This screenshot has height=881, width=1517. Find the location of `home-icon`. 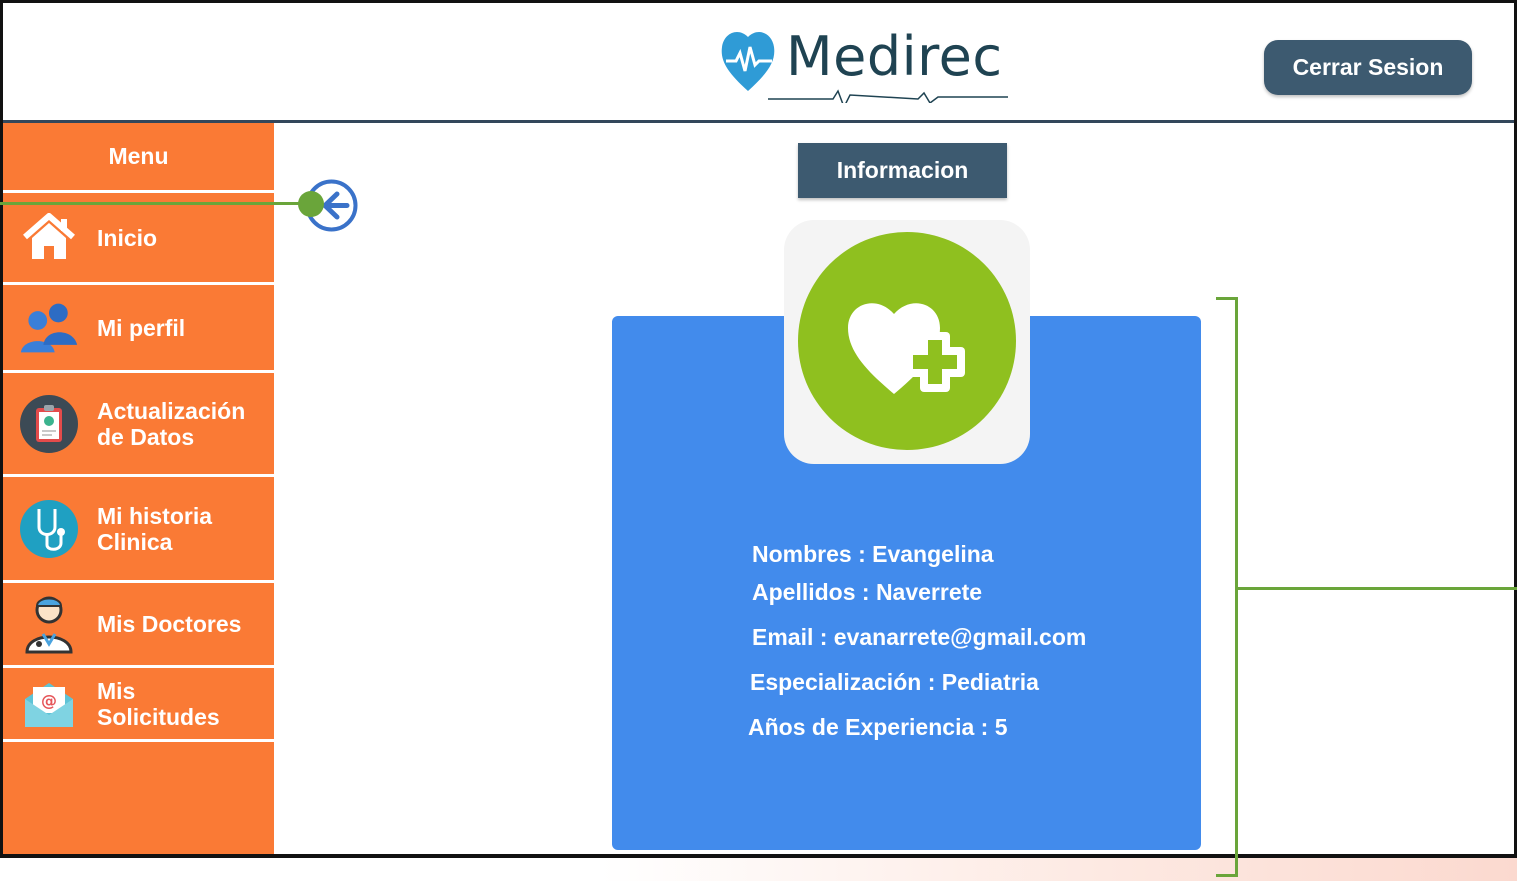

home-icon is located at coordinates (49, 238).